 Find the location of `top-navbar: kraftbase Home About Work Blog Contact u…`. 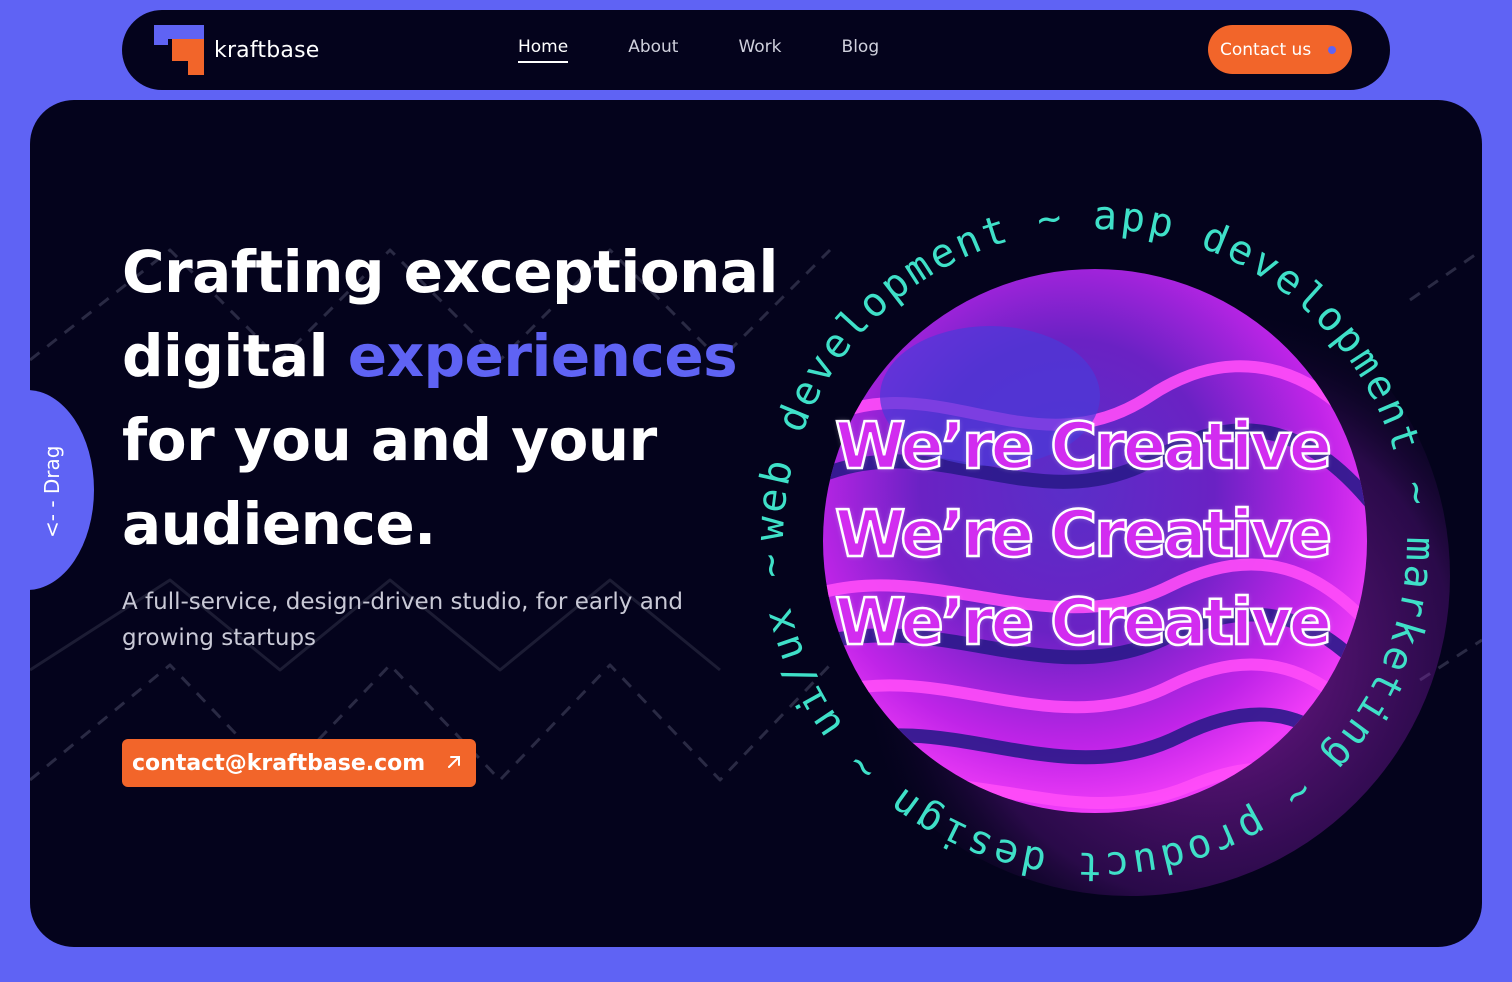

top-navbar: kraftbase Home About Work Blog Contact u… is located at coordinates (756, 50).